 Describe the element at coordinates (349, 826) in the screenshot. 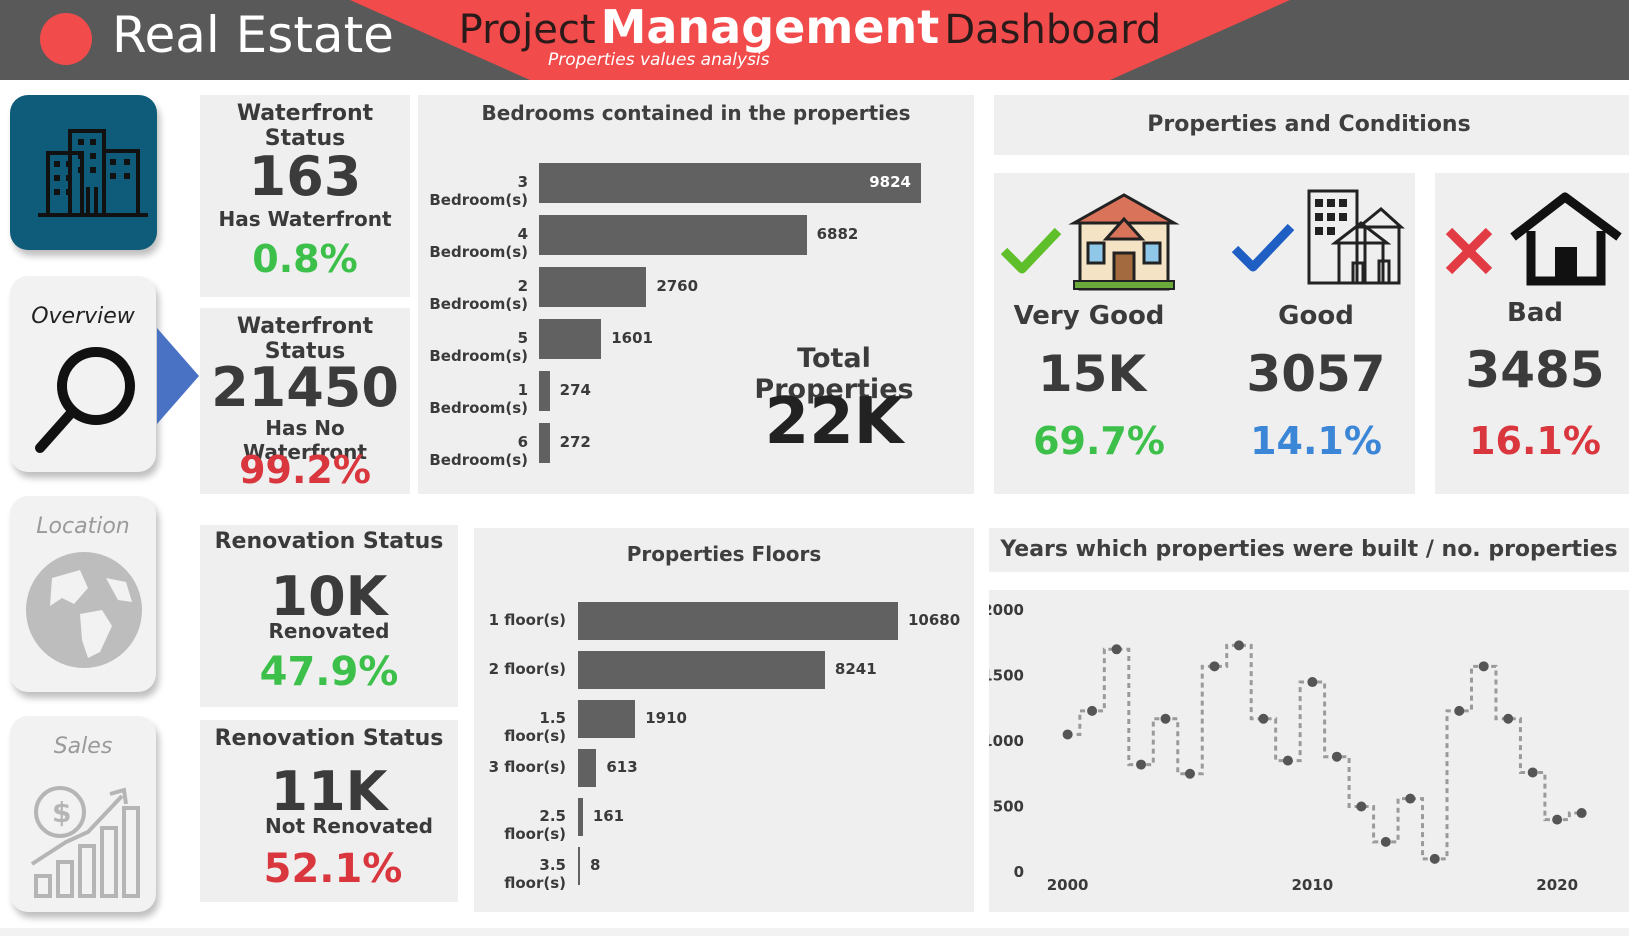

I see `not-renovated-label: Not Renovated` at that location.